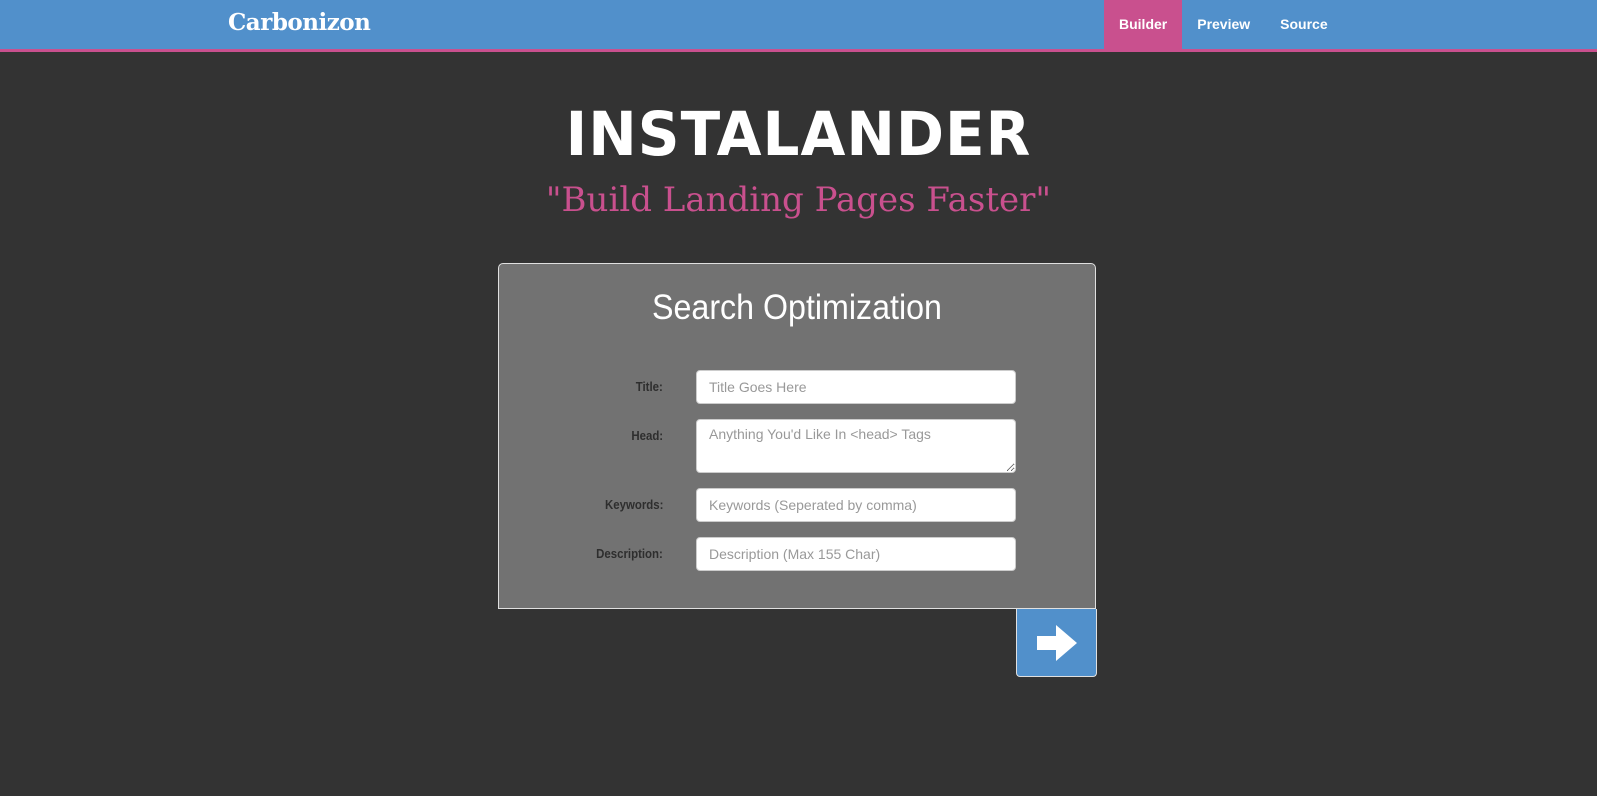 The image size is (1597, 796). Describe the element at coordinates (1303, 24) in the screenshot. I see `nav-item-source: Source` at that location.